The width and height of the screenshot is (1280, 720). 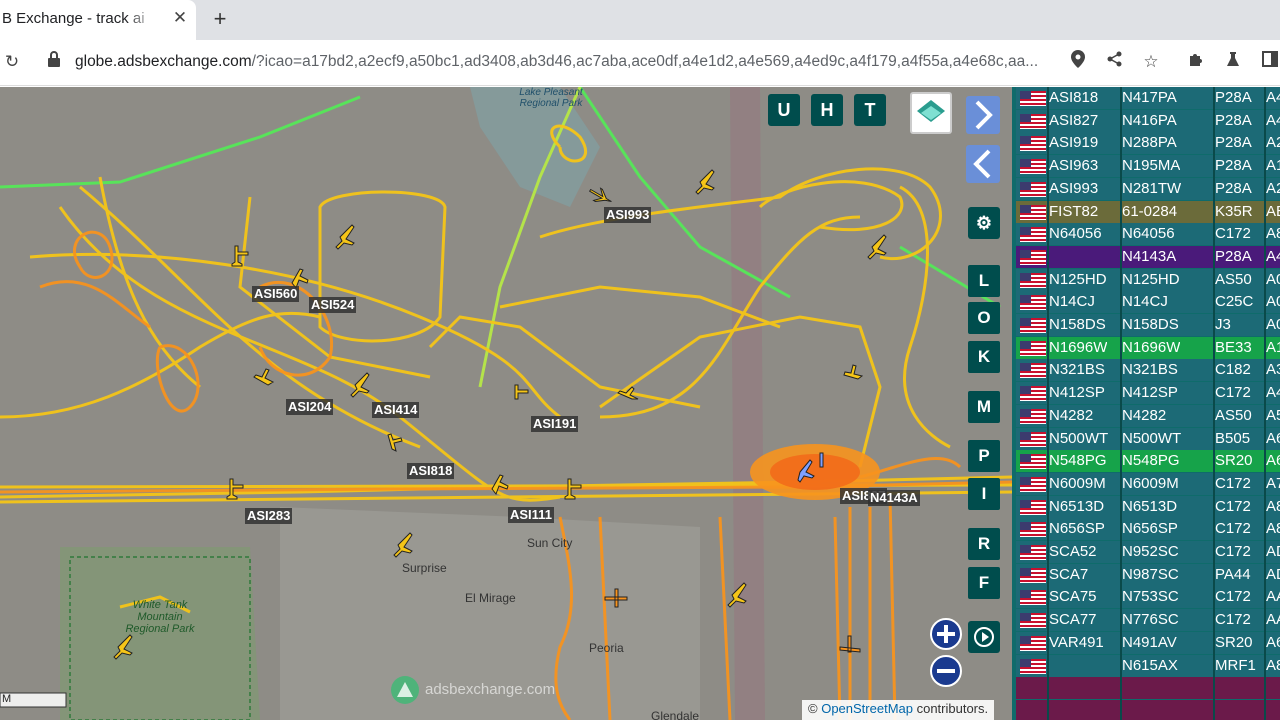 What do you see at coordinates (984, 223) in the screenshot?
I see `settings-gear-icon: ⚙` at bounding box center [984, 223].